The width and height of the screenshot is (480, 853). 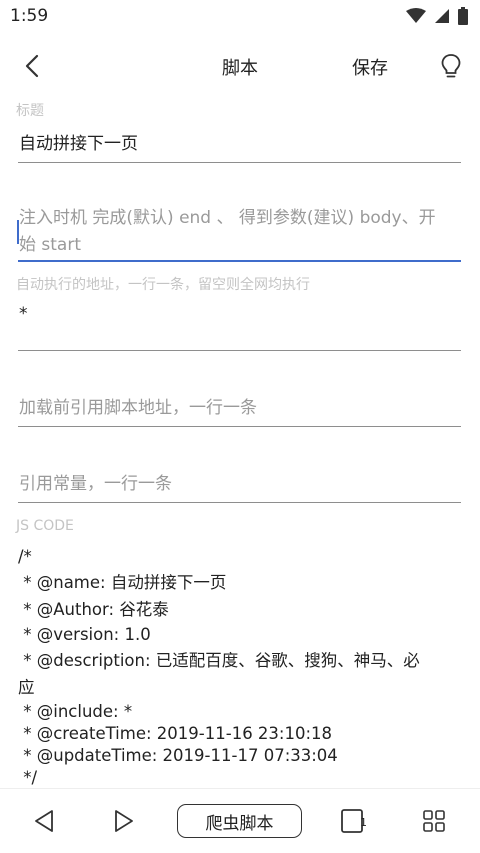 I want to click on code-line: * @name: 自动拼接下一页, so click(x=122, y=582).